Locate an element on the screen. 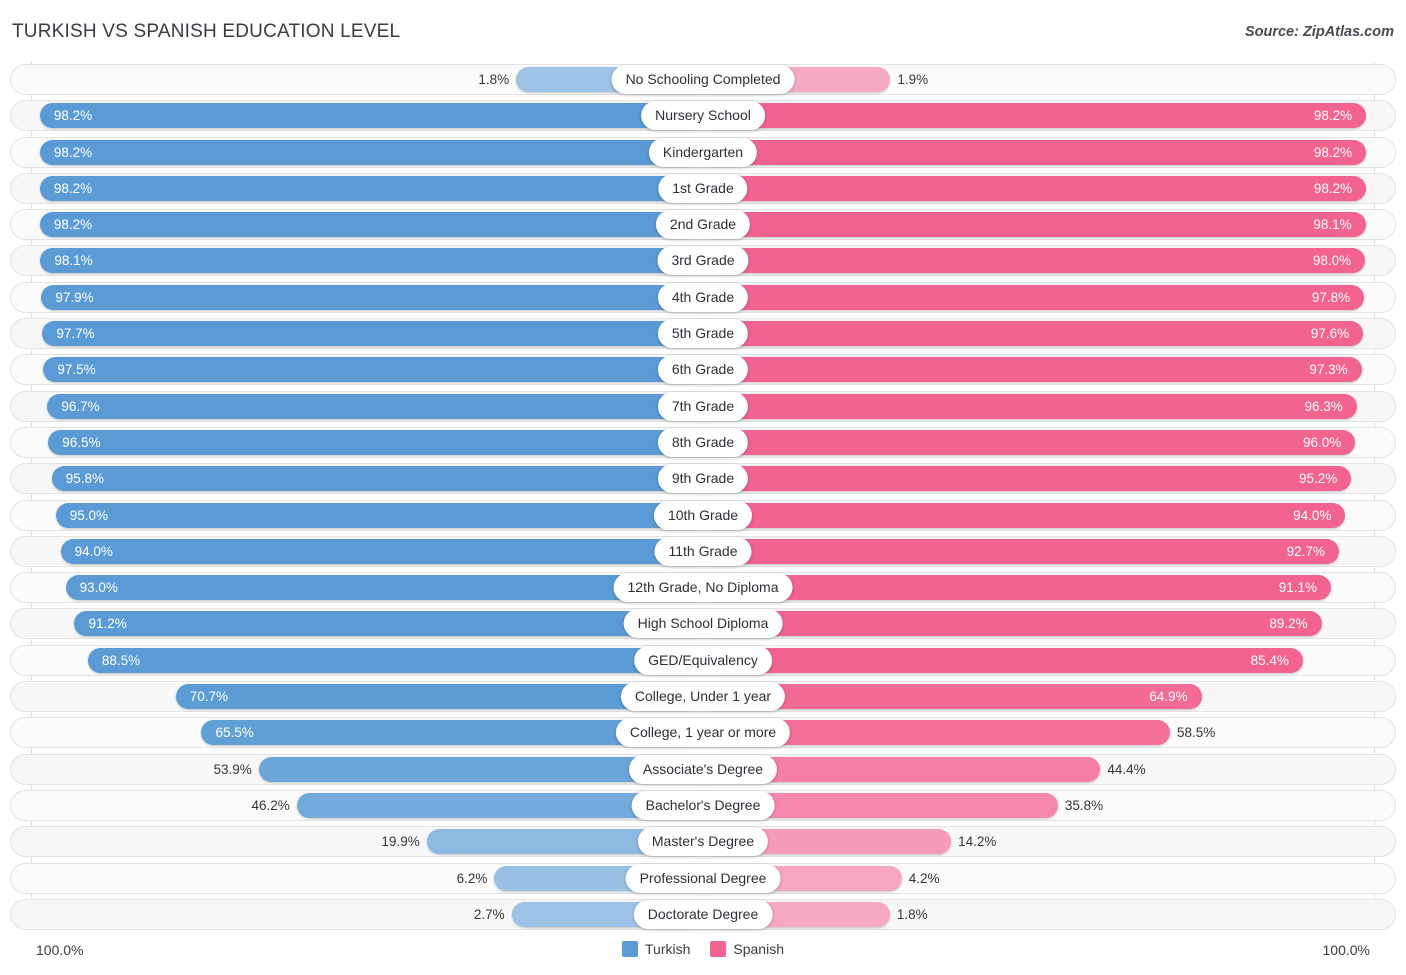 This screenshot has height=975, width=1406. category-label: 10th Grade is located at coordinates (703, 515).